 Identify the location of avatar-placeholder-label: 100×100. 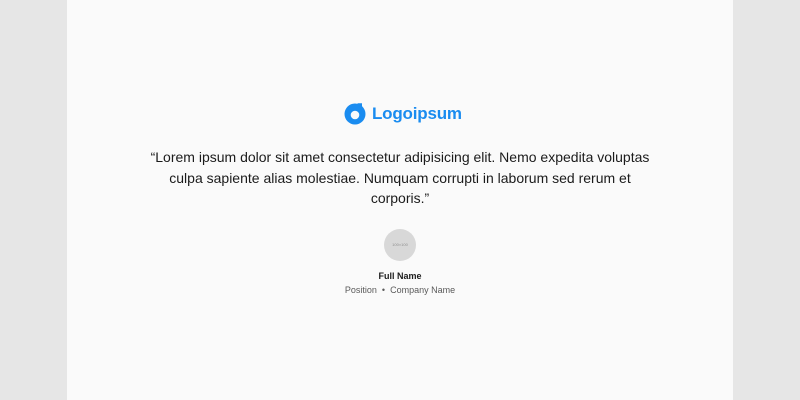
(400, 244).